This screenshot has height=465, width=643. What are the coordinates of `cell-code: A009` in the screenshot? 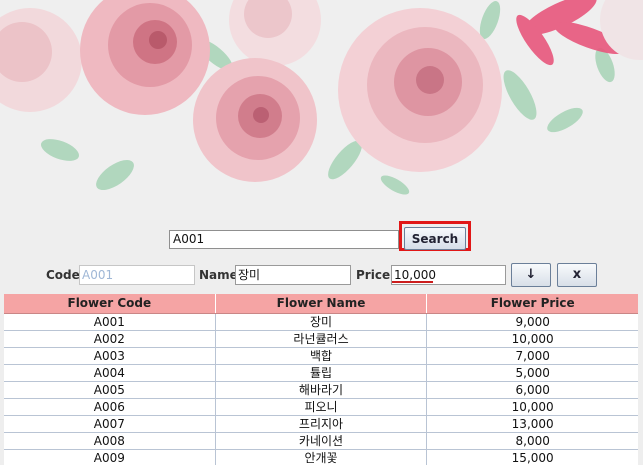 It's located at (110, 457).